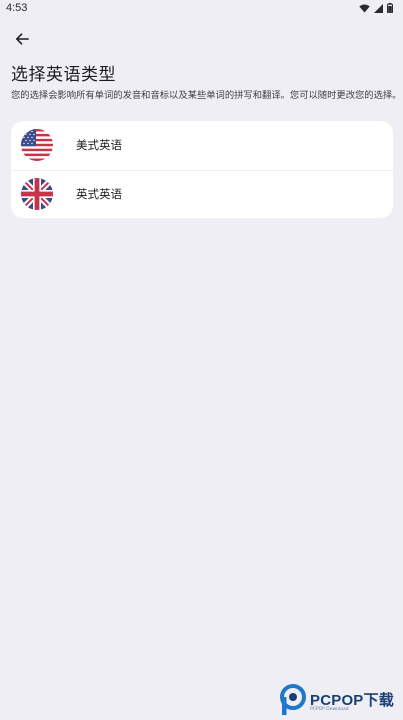 The width and height of the screenshot is (403, 720). I want to click on status-time: 4:53, so click(17, 8).